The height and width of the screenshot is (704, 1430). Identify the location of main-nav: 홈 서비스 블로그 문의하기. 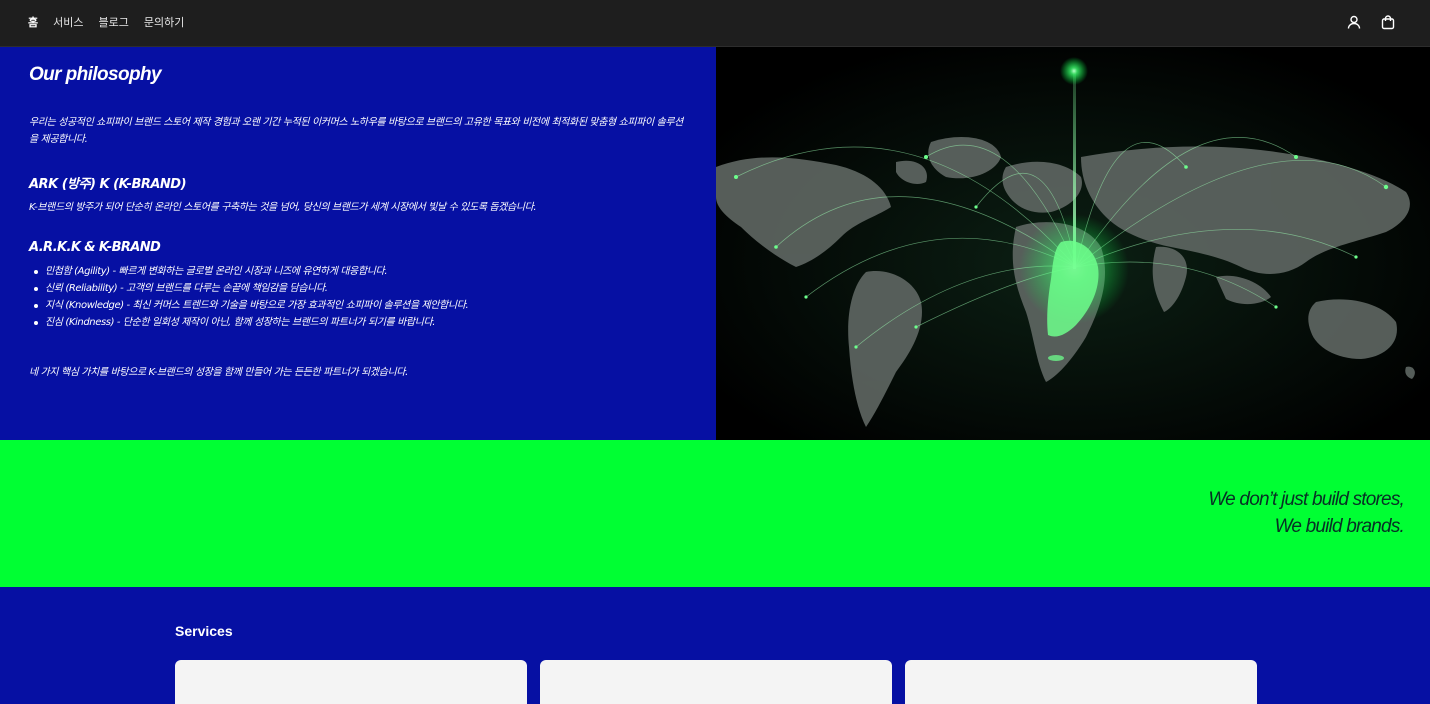
(106, 22).